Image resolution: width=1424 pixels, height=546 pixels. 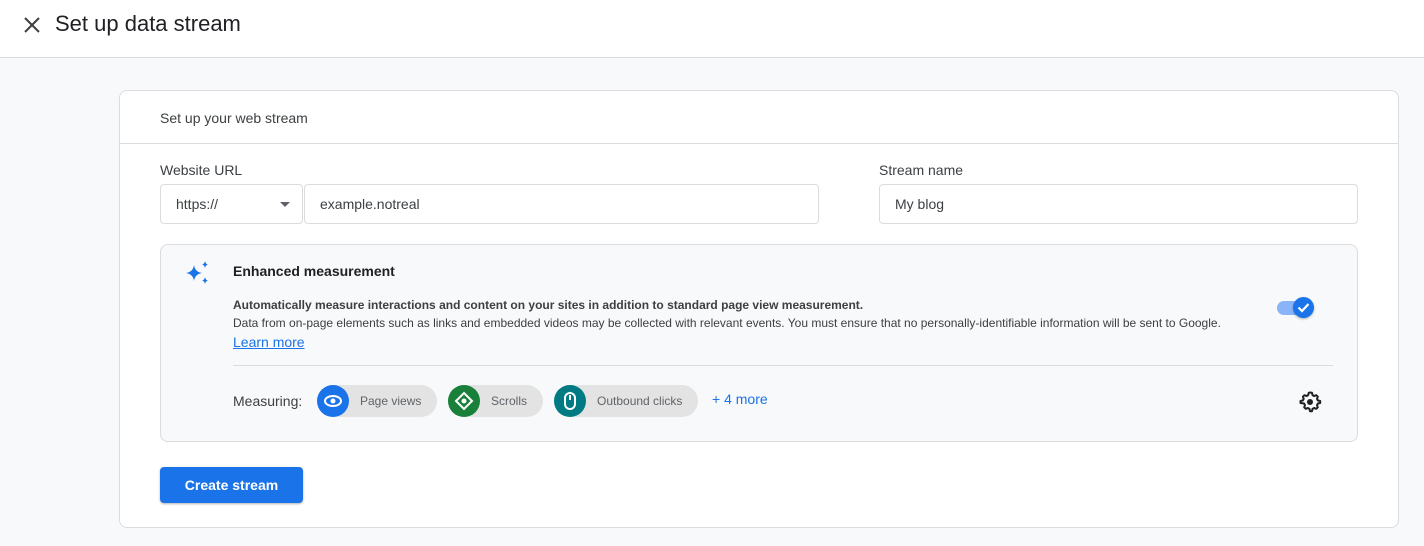 What do you see at coordinates (509, 401) in the screenshot?
I see `chip-label: Scrolls` at bounding box center [509, 401].